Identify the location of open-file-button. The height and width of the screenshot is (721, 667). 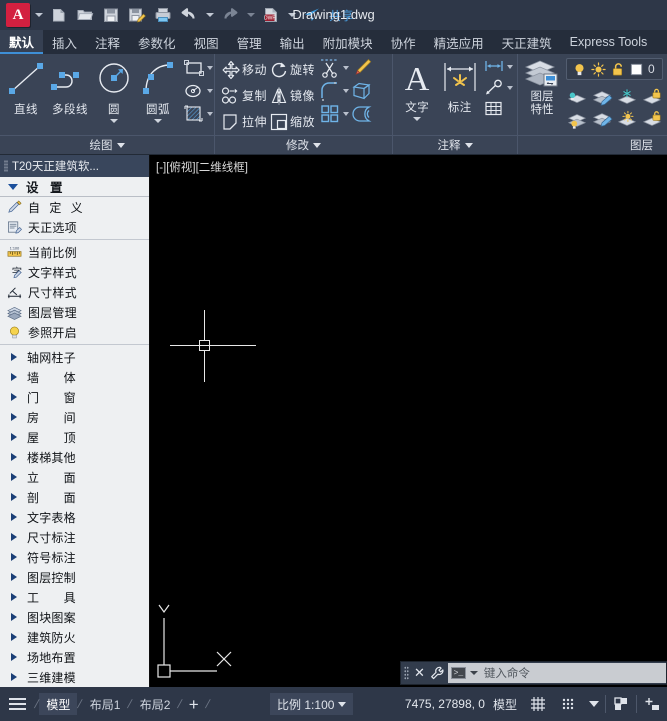
(85, 15).